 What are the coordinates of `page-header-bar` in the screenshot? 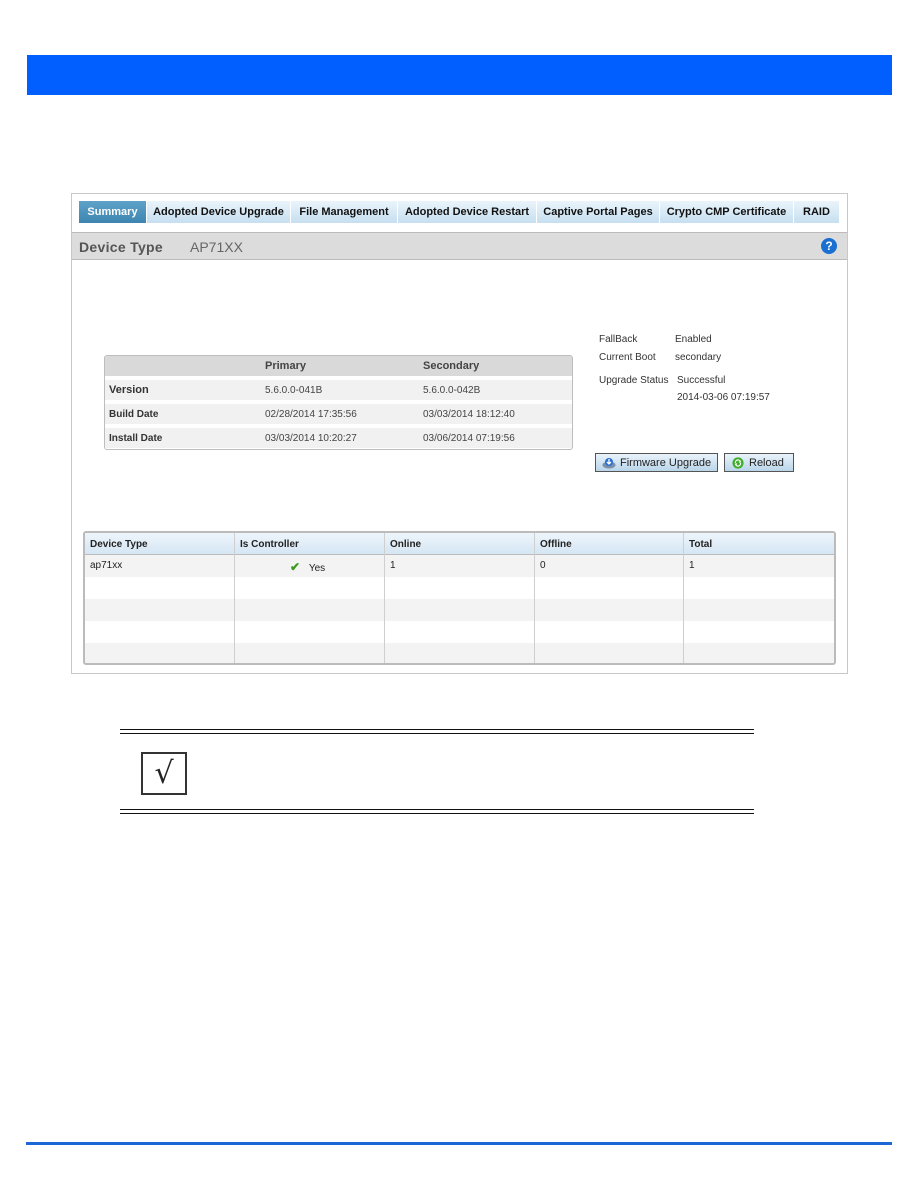 It's located at (459, 75).